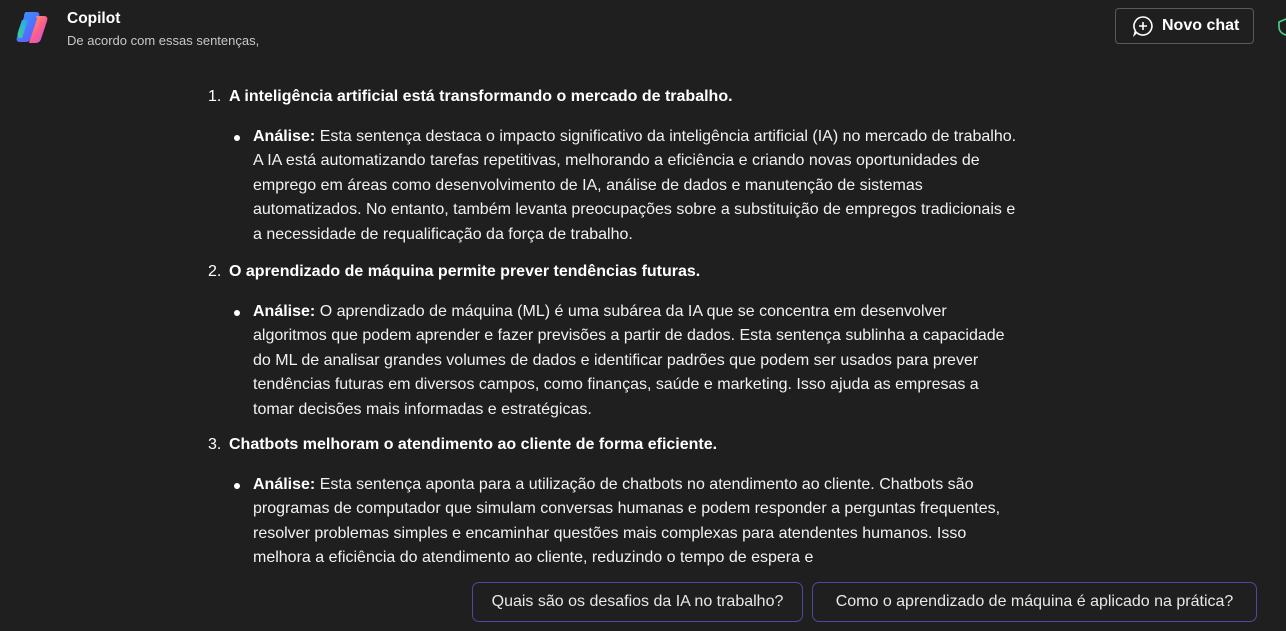 The width and height of the screenshot is (1286, 631). I want to click on new-chat-button: Novo chat, so click(1184, 26).